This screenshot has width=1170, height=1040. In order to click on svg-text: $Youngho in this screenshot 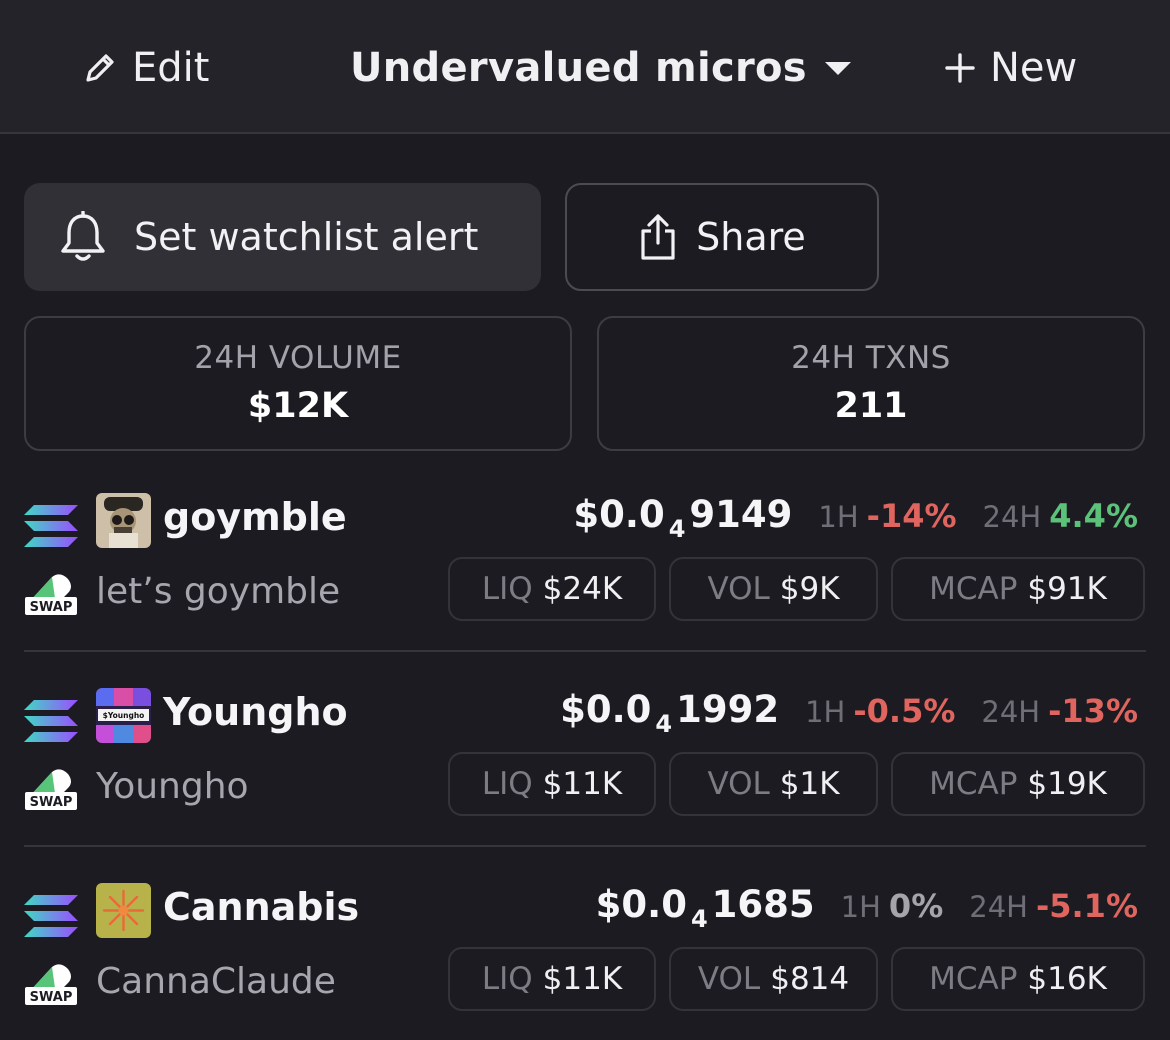, I will do `click(124, 715)`.